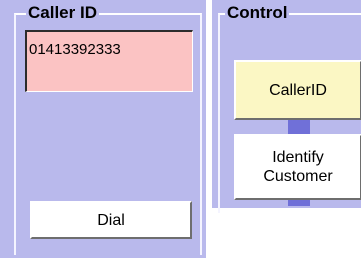  I want to click on caller-id-title: Caller ID, so click(62, 13).